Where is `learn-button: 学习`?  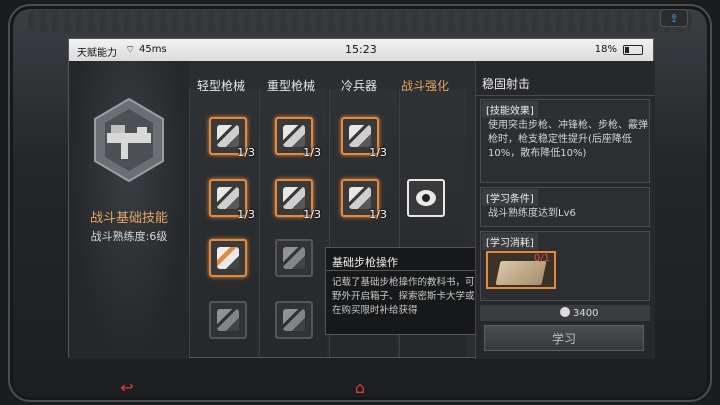
learn-button: 学习 is located at coordinates (564, 338).